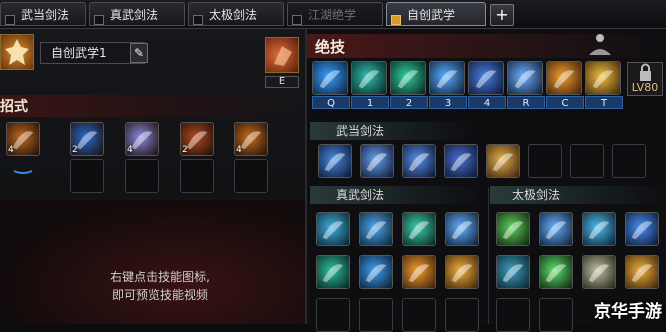 The width and height of the screenshot is (666, 332). Describe the element at coordinates (331, 102) in the screenshot. I see `hotkey-label: Q` at that location.